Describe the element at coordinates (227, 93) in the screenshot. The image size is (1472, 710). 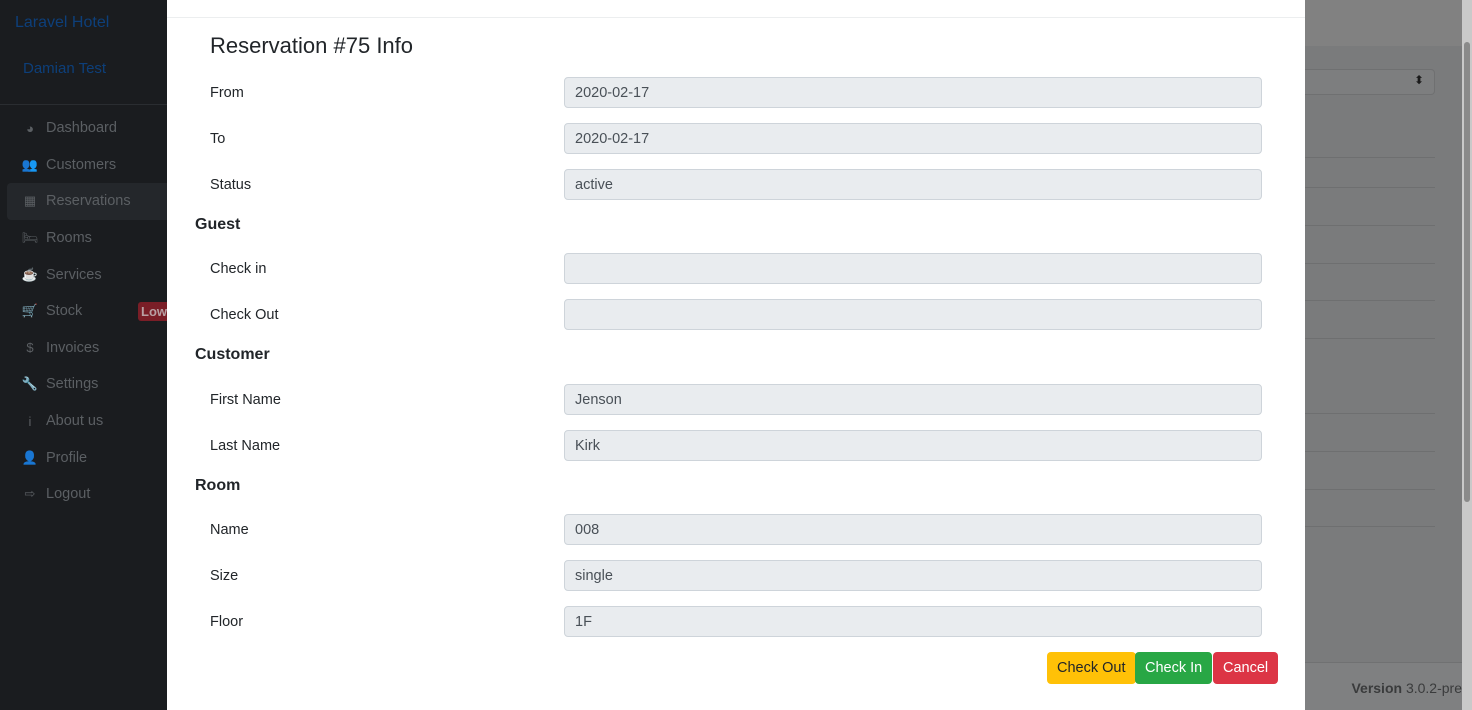
I see `field-label: From` at that location.